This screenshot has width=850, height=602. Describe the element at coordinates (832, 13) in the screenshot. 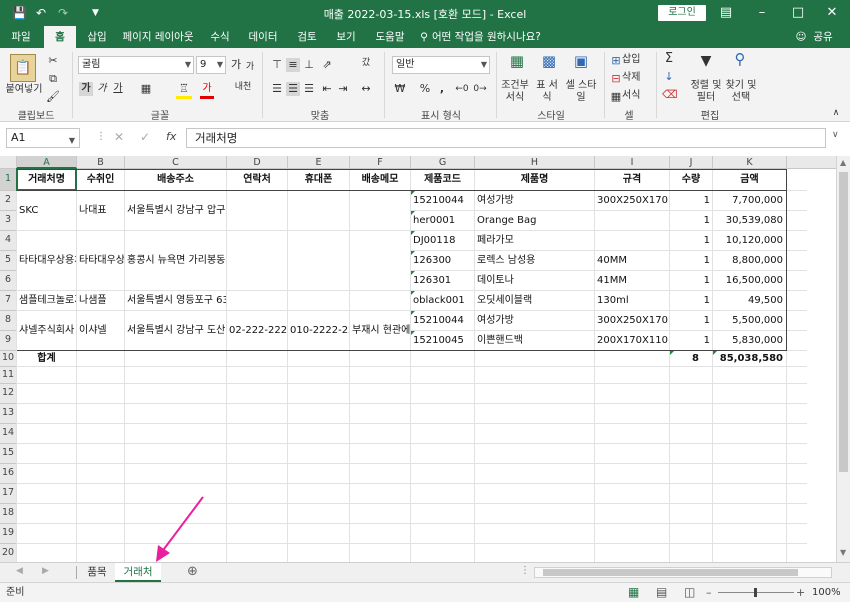

I see `close-icon: ✕` at that location.